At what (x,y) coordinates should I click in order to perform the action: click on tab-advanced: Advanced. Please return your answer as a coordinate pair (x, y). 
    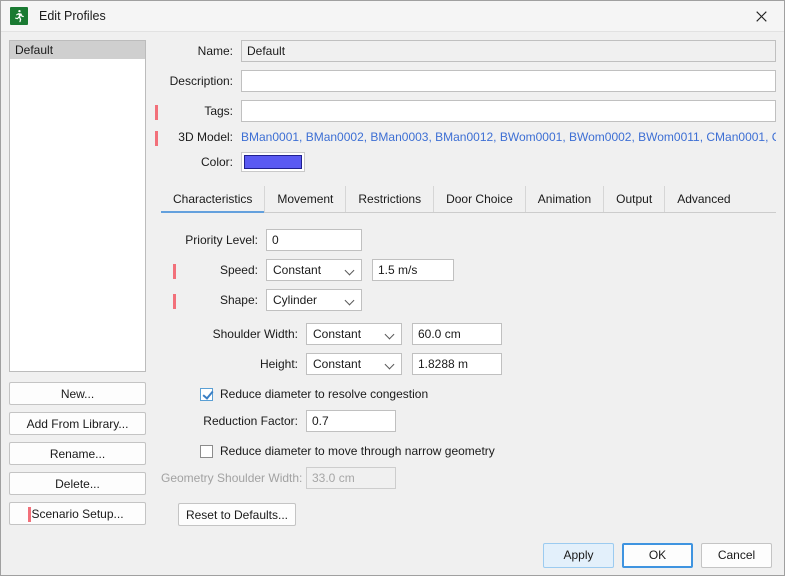
    Looking at the image, I should click on (703, 199).